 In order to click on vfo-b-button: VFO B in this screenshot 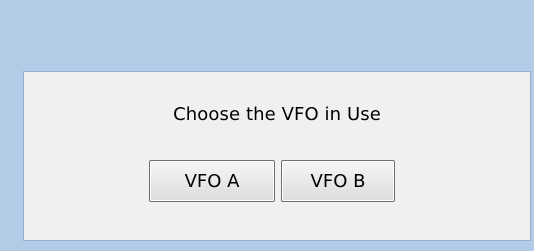, I will do `click(338, 181)`.